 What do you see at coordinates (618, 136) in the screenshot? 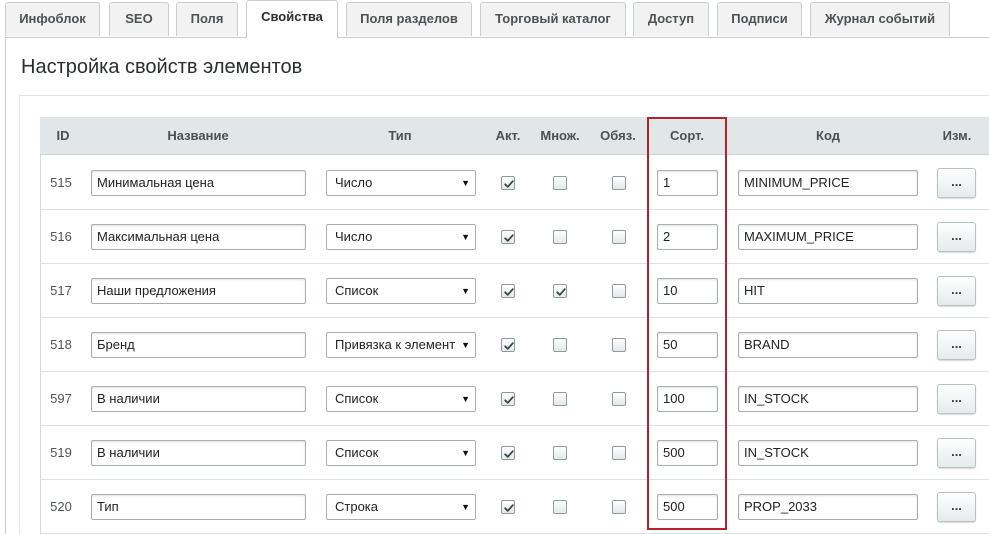
I see `column-header-required: Обяз.` at bounding box center [618, 136].